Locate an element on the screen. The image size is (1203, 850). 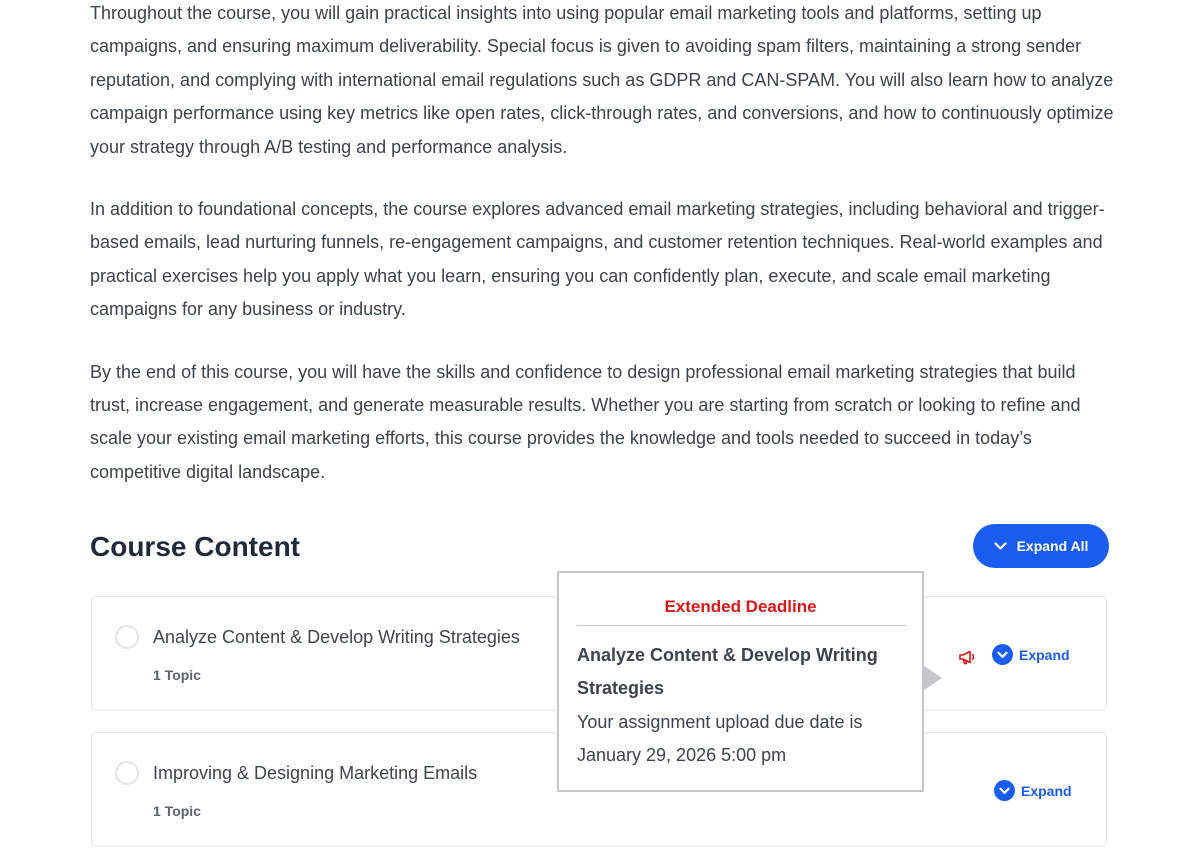
expand-all-label: Expand All is located at coordinates (1052, 546).